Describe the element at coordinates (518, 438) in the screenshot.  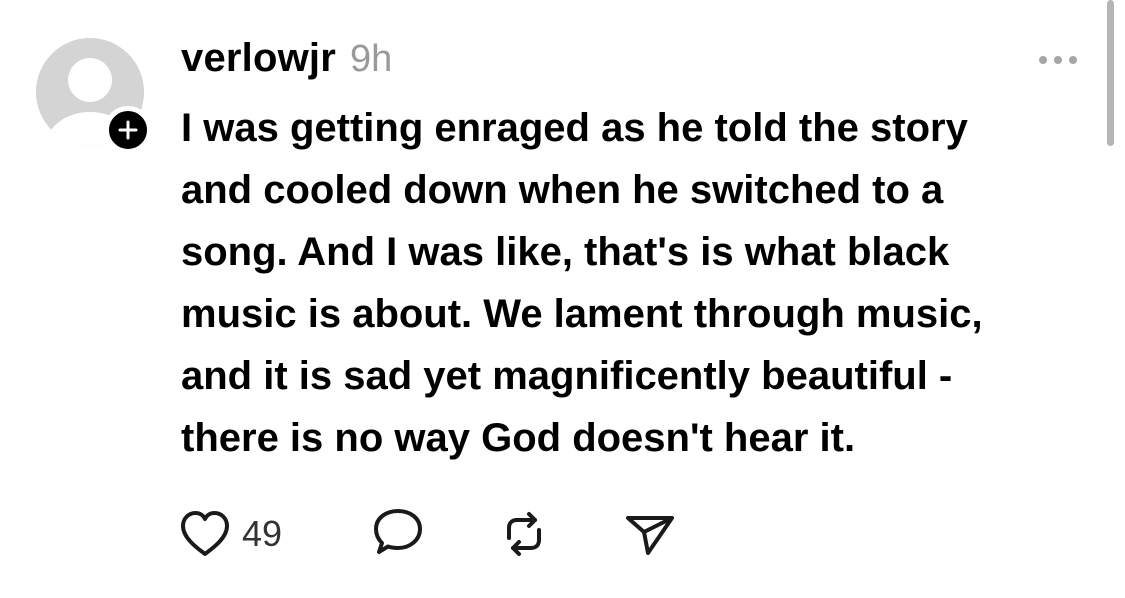
I see `post-text-line: there is no way God doesn't hear it.` at that location.